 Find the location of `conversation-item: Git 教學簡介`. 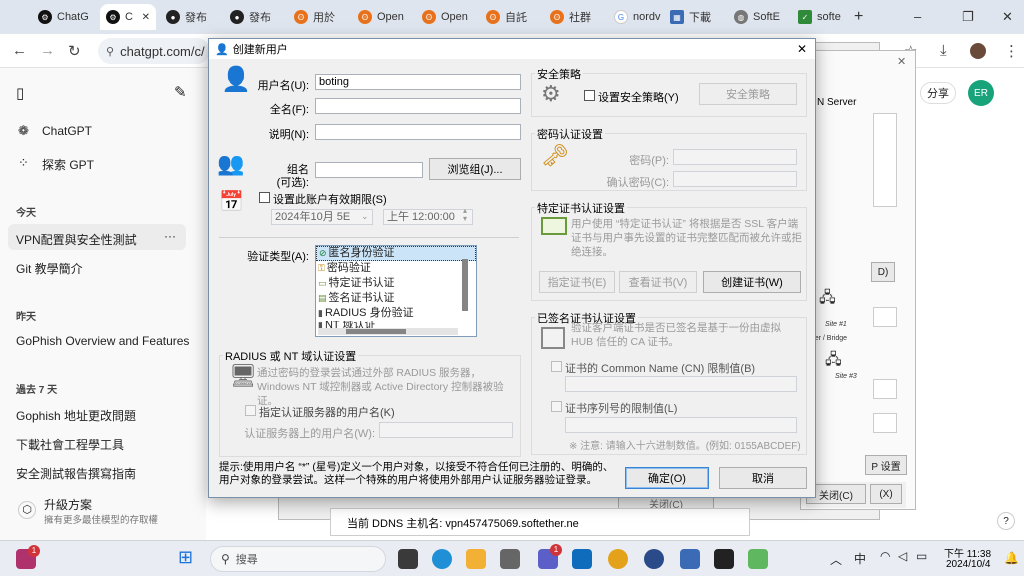

conversation-item: Git 教學簡介 is located at coordinates (49, 268).